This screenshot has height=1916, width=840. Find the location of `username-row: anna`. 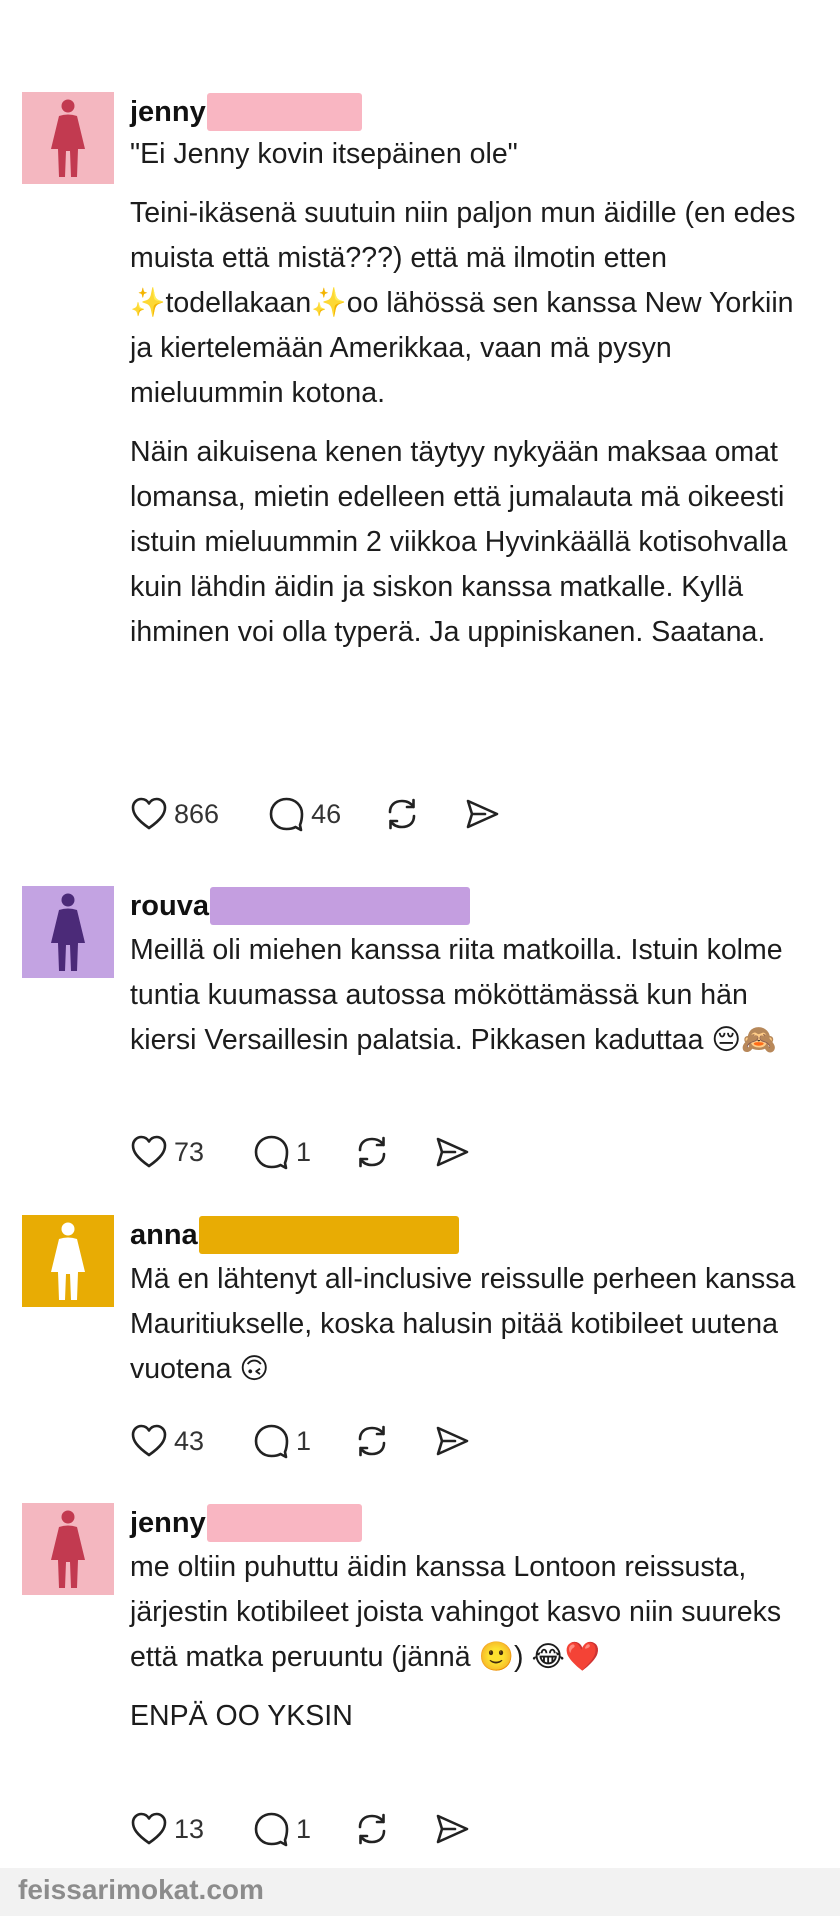

username-row: anna is located at coordinates (294, 1235).